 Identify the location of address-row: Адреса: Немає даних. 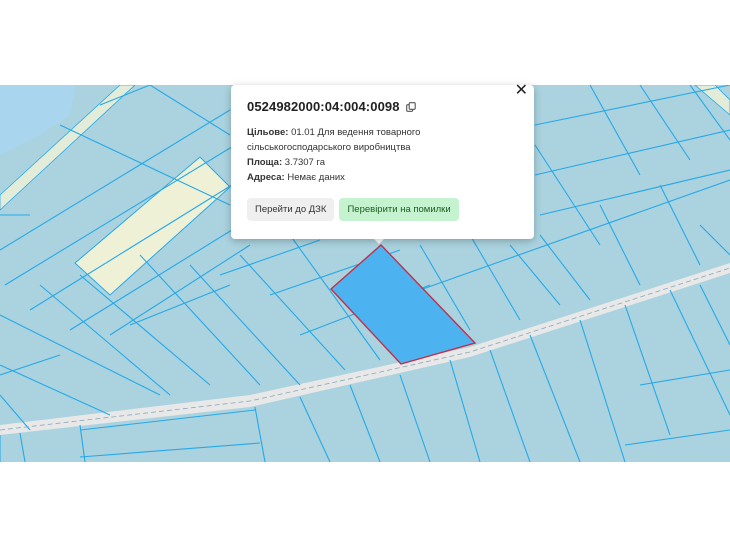
(382, 177).